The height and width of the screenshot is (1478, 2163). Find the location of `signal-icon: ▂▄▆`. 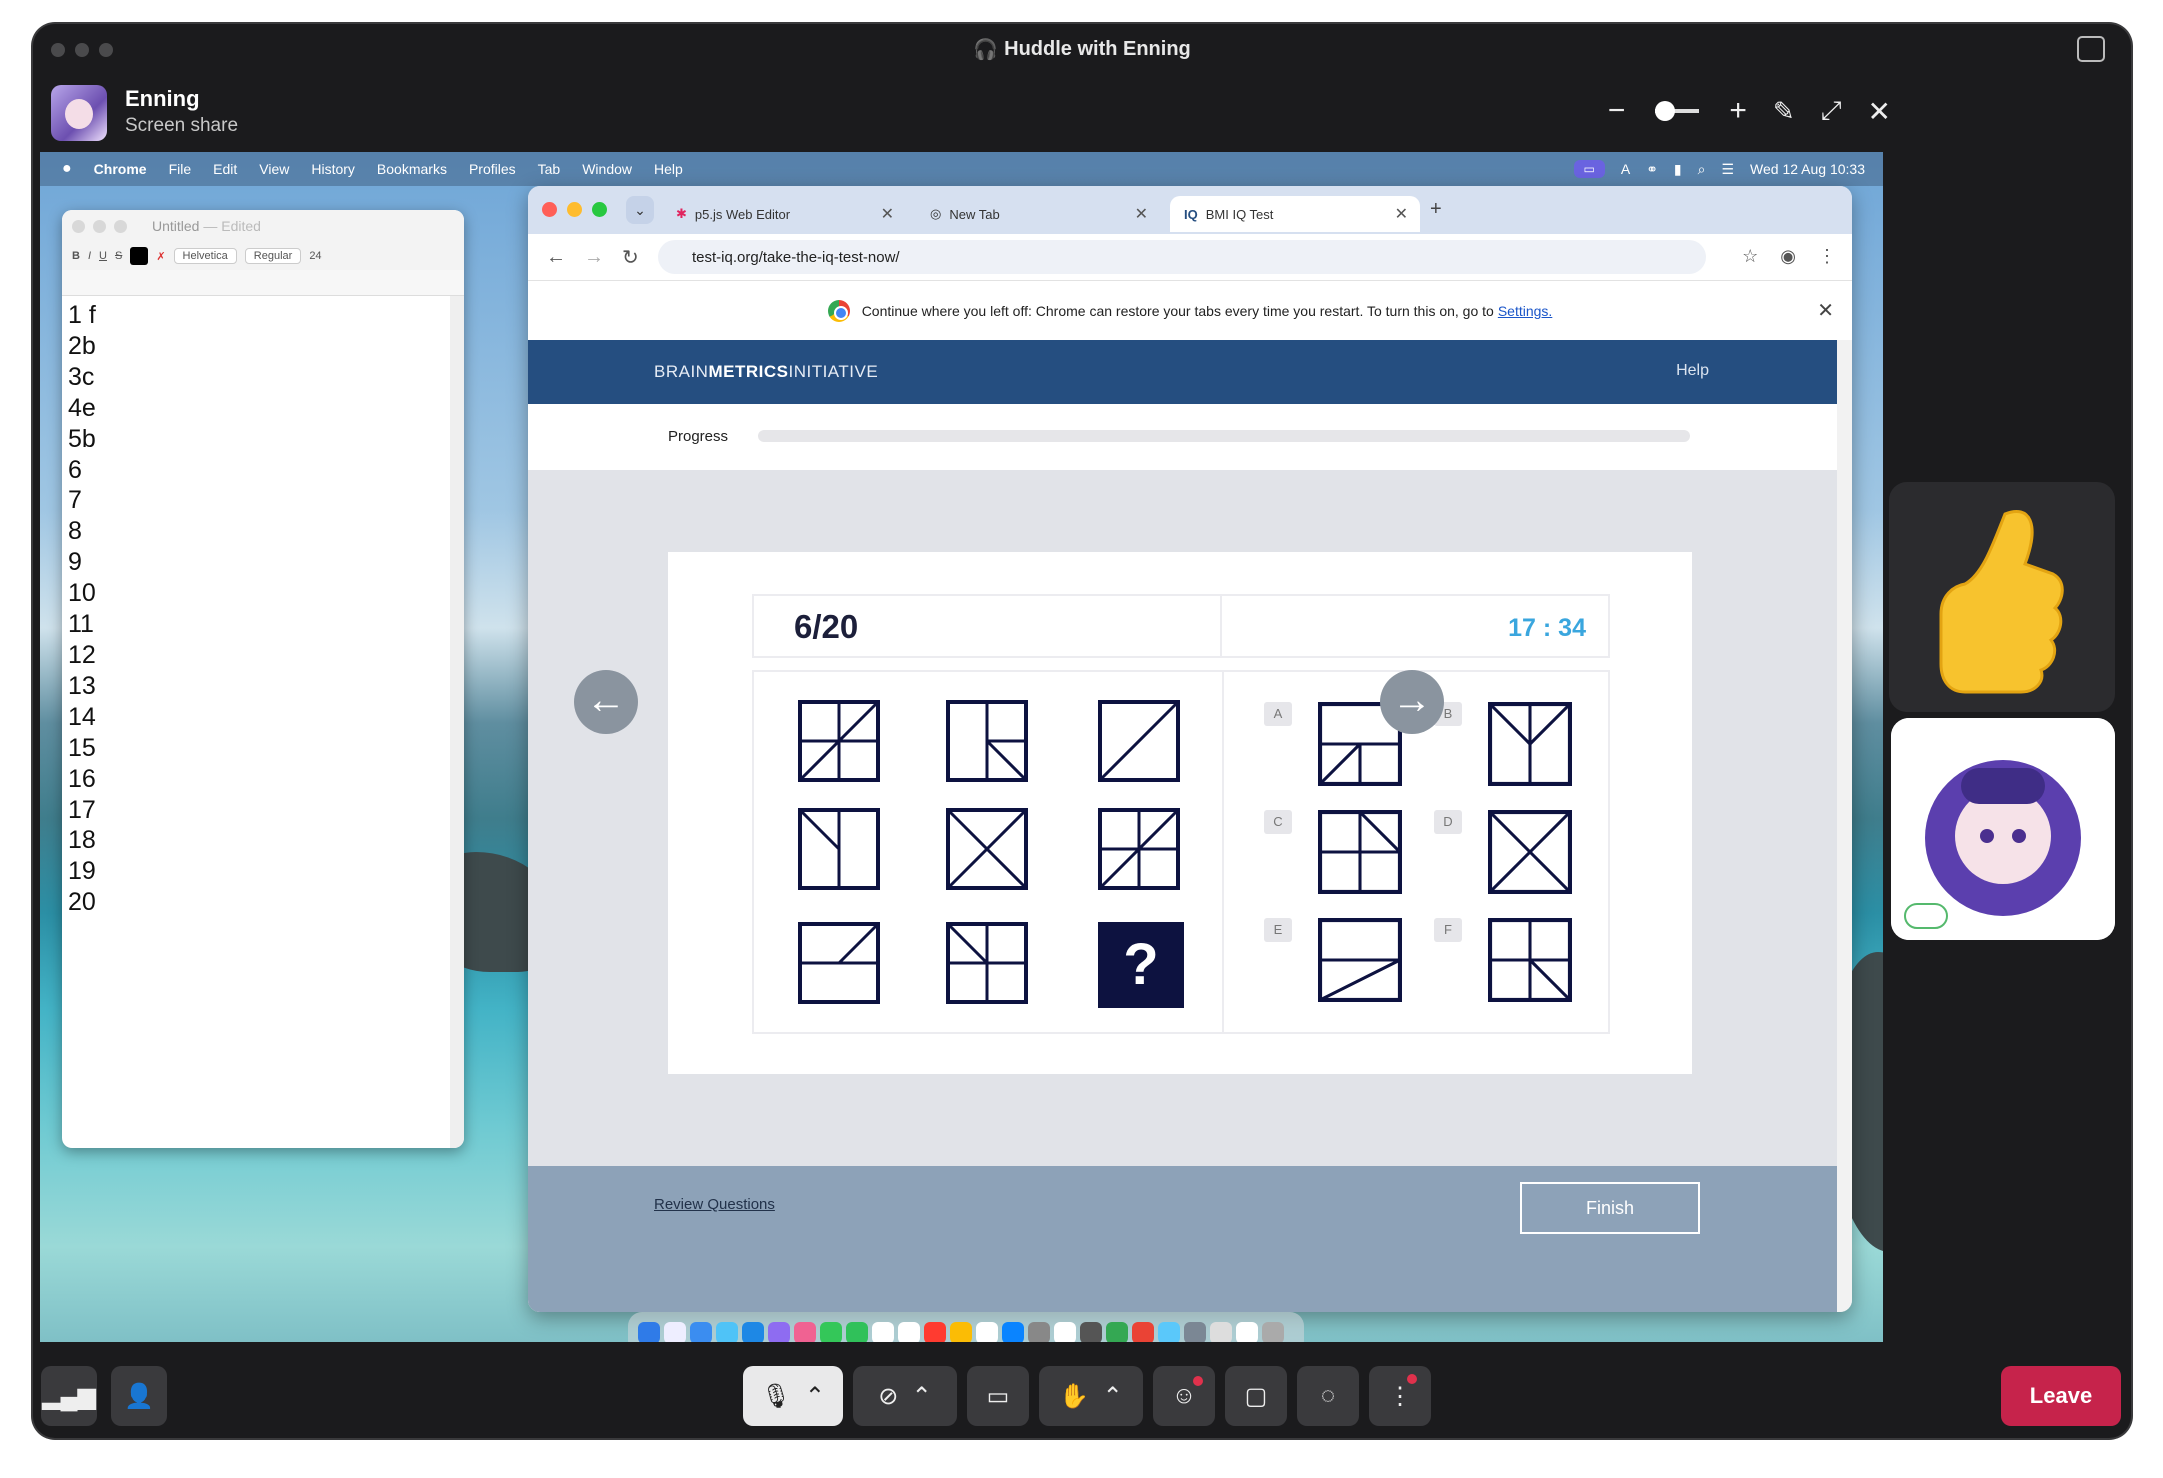

signal-icon: ▂▄▆ is located at coordinates (69, 1396).